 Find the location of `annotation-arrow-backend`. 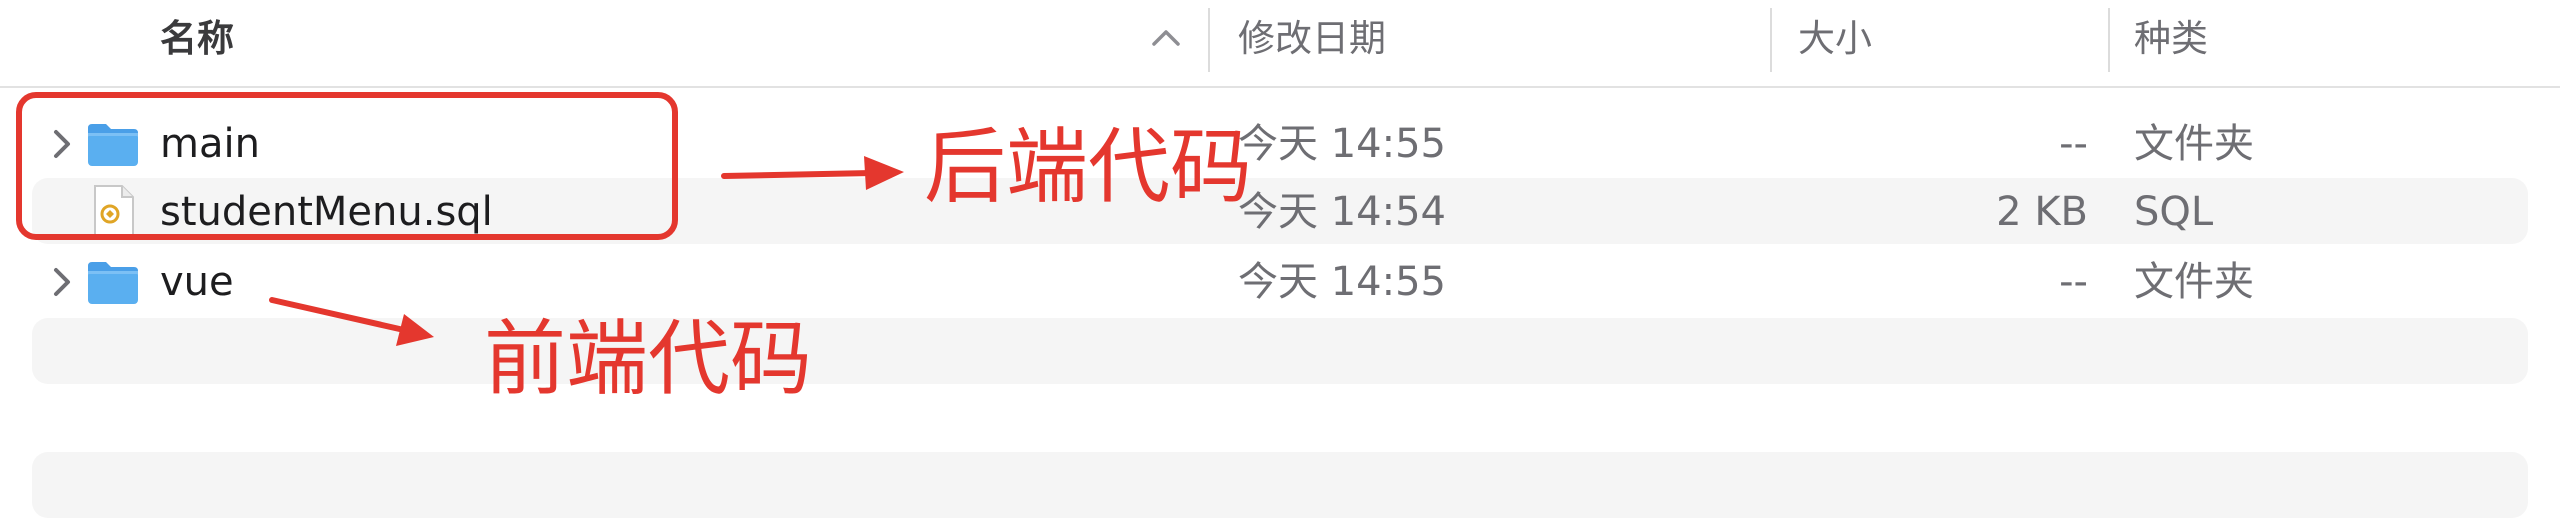

annotation-arrow-backend is located at coordinates (812, 173).